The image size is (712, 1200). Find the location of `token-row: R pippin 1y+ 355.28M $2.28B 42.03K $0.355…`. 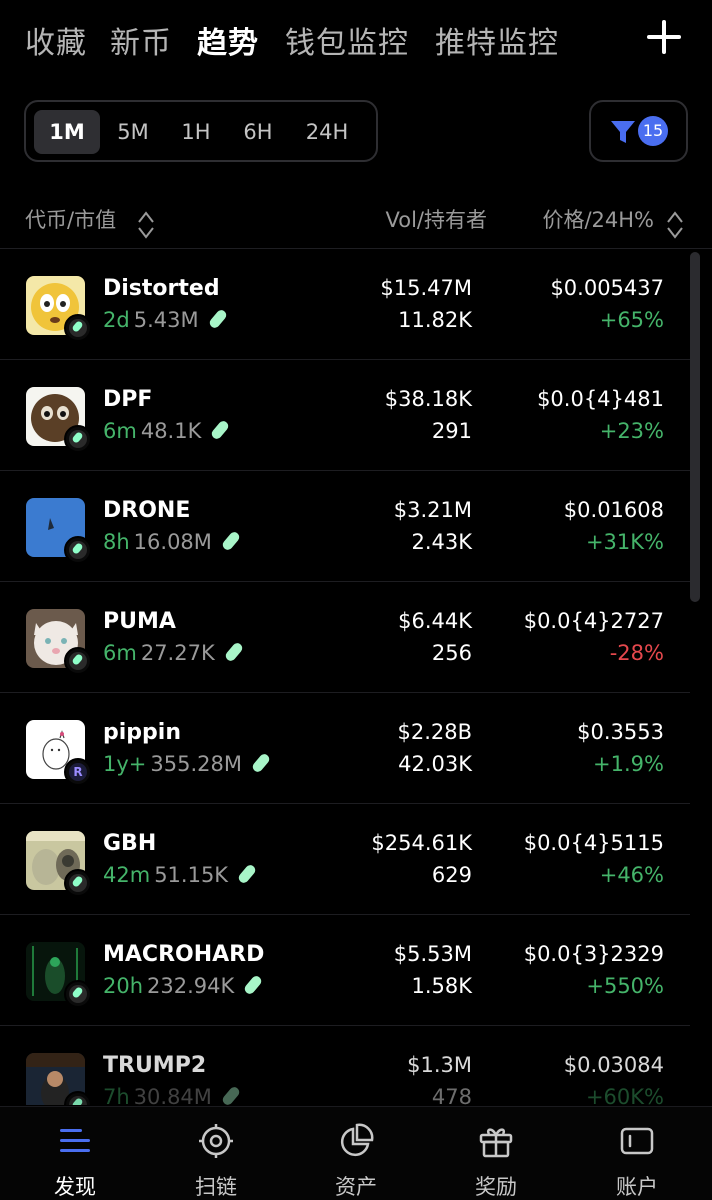

token-row: R pippin 1y+ 355.28M $2.28B 42.03K $0.355… is located at coordinates (345, 748).